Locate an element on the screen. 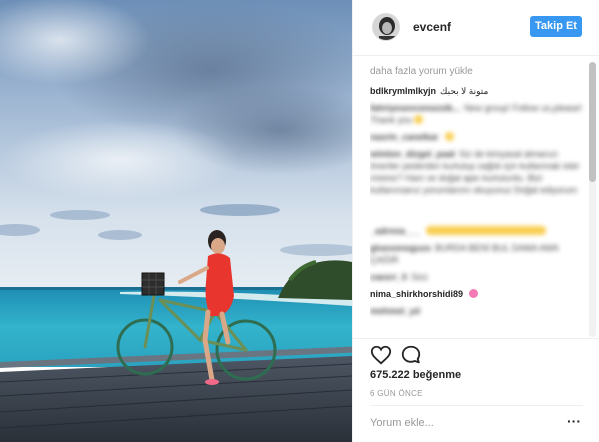 The width and height of the screenshot is (599, 442). post-header: evcenf Takip Et is located at coordinates (476, 28).